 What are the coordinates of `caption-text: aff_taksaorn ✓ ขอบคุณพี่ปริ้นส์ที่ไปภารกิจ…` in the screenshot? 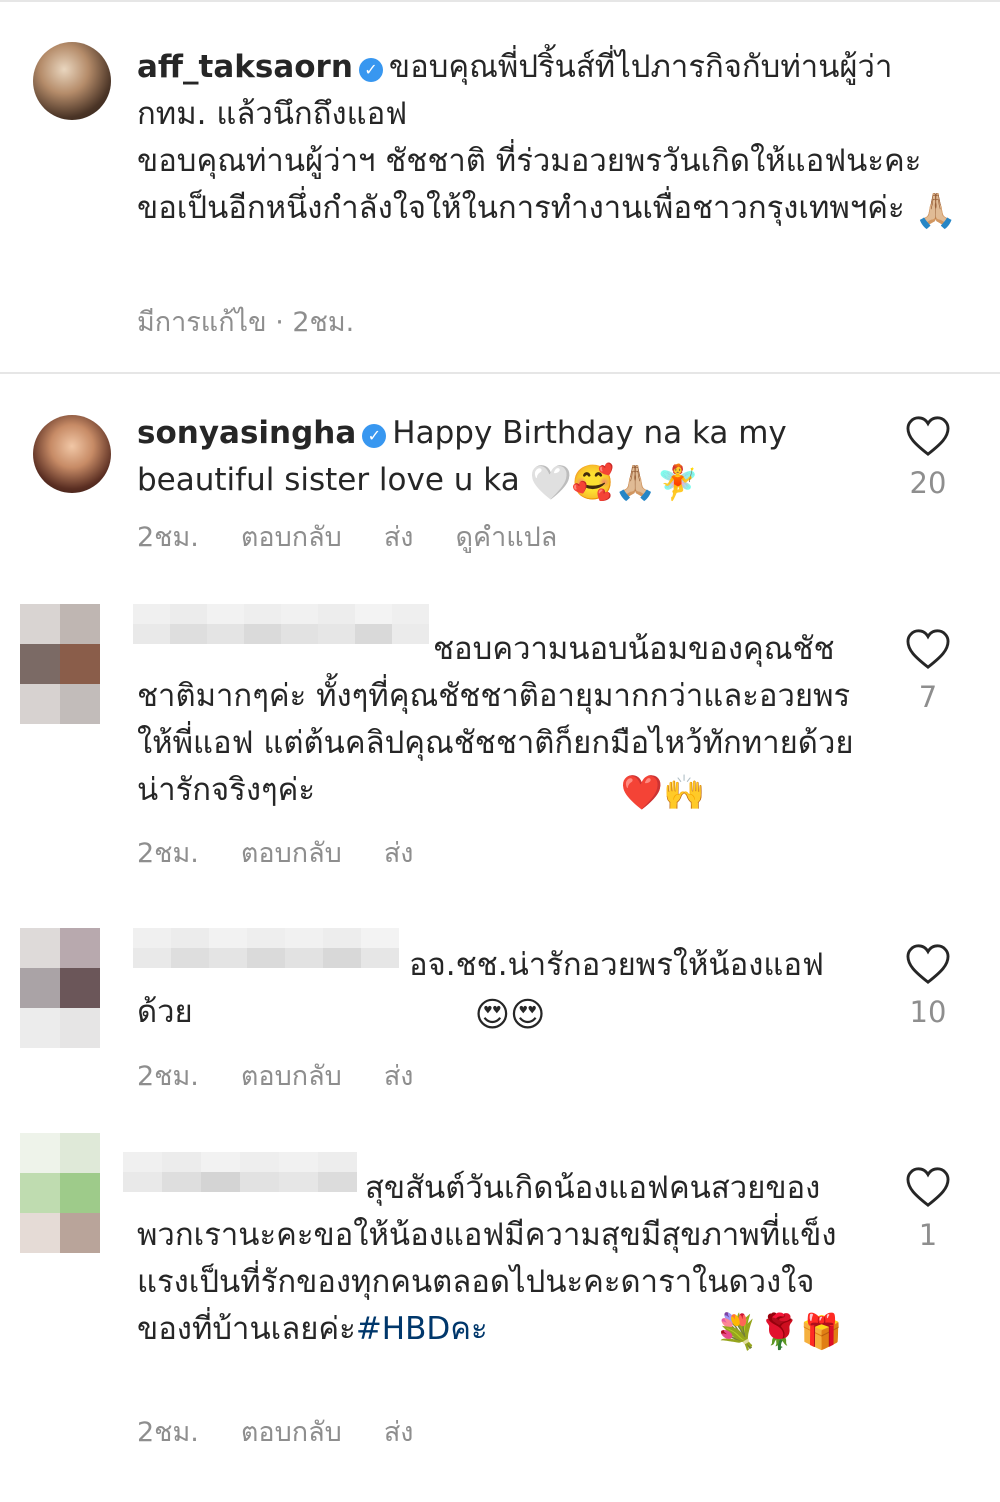 It's located at (552, 138).